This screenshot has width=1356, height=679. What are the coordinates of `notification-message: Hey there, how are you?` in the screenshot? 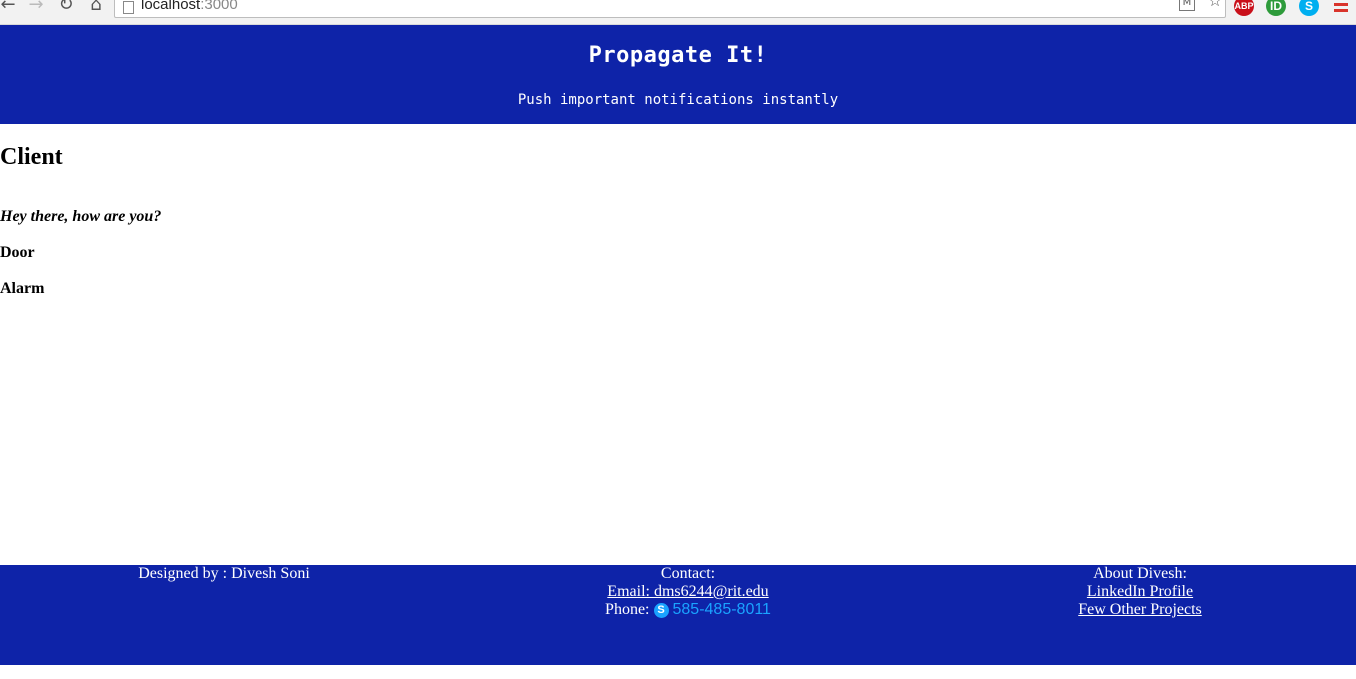 It's located at (81, 216).